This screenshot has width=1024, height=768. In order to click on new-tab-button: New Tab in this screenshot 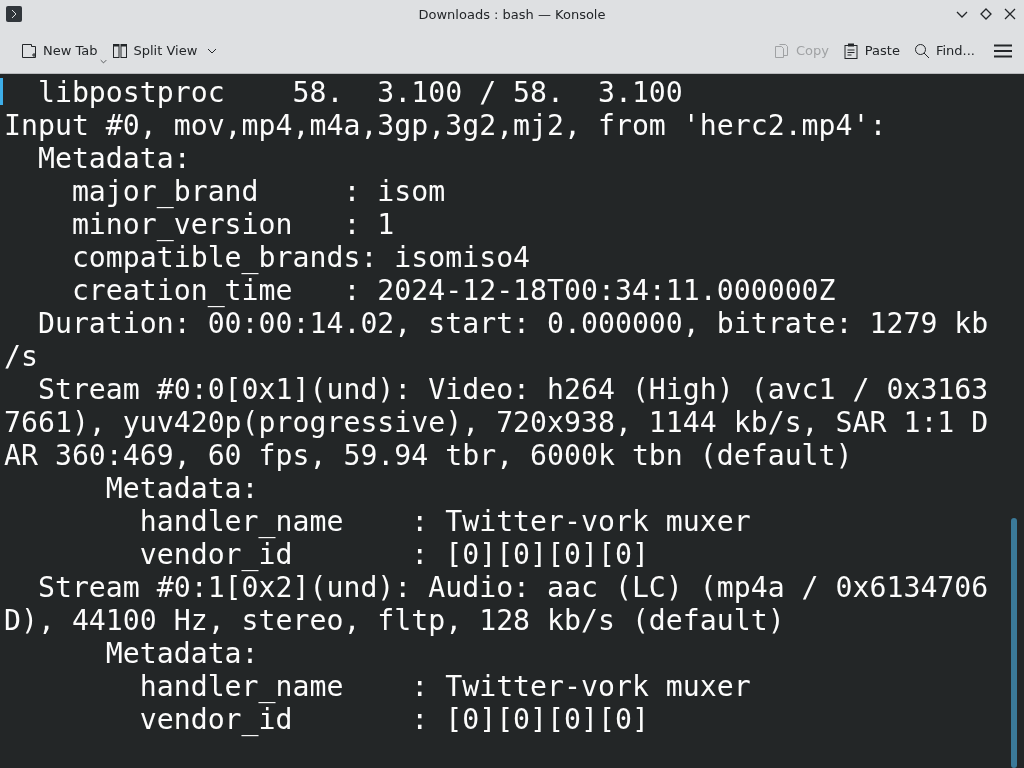, I will do `click(59, 50)`.